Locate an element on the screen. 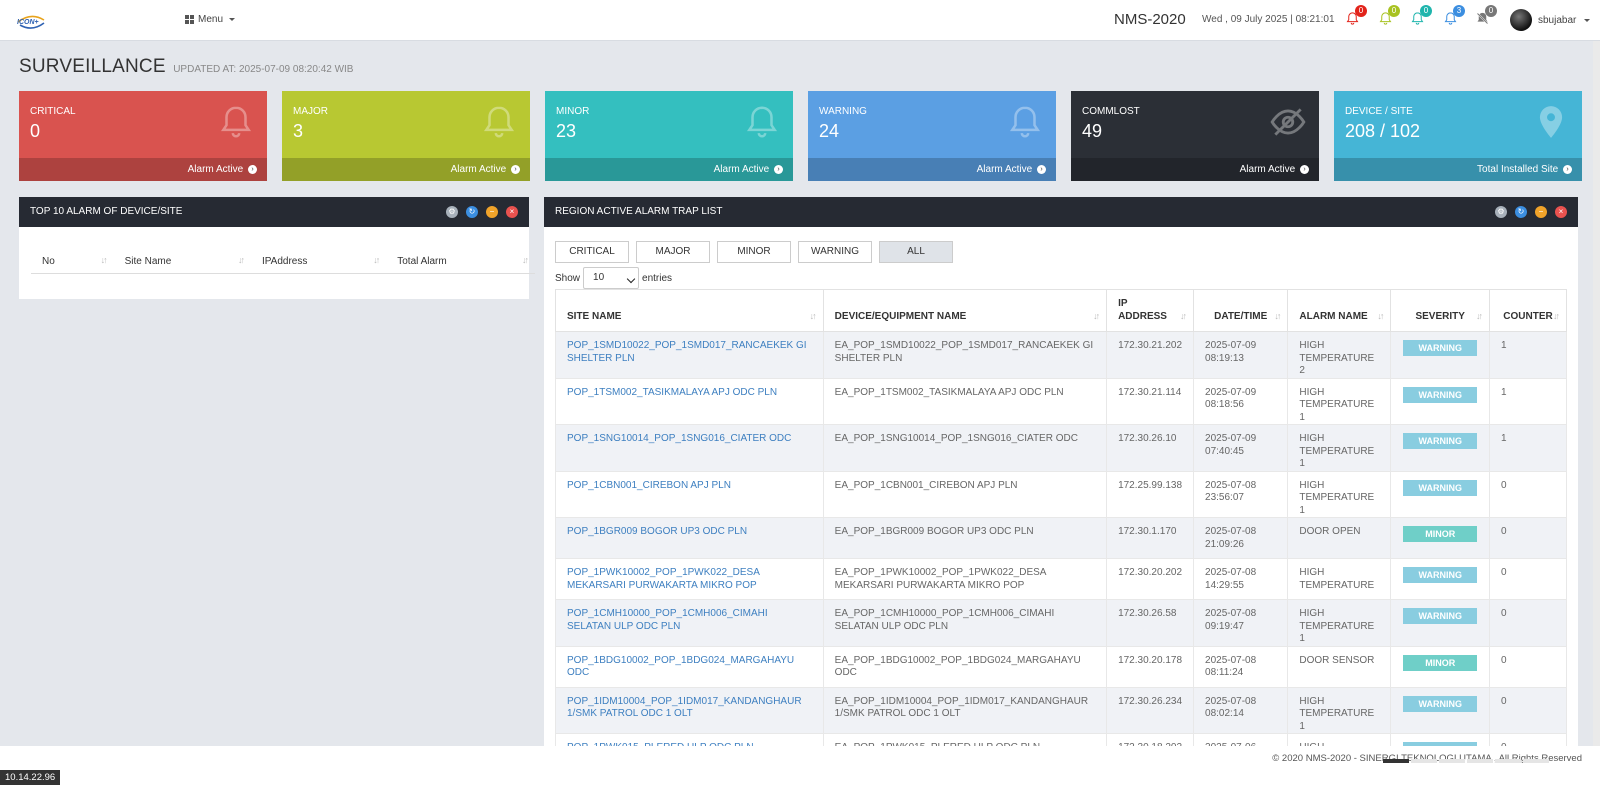 The width and height of the screenshot is (1600, 785). column-header: DATE/TIME ↓↑ is located at coordinates (1241, 310).